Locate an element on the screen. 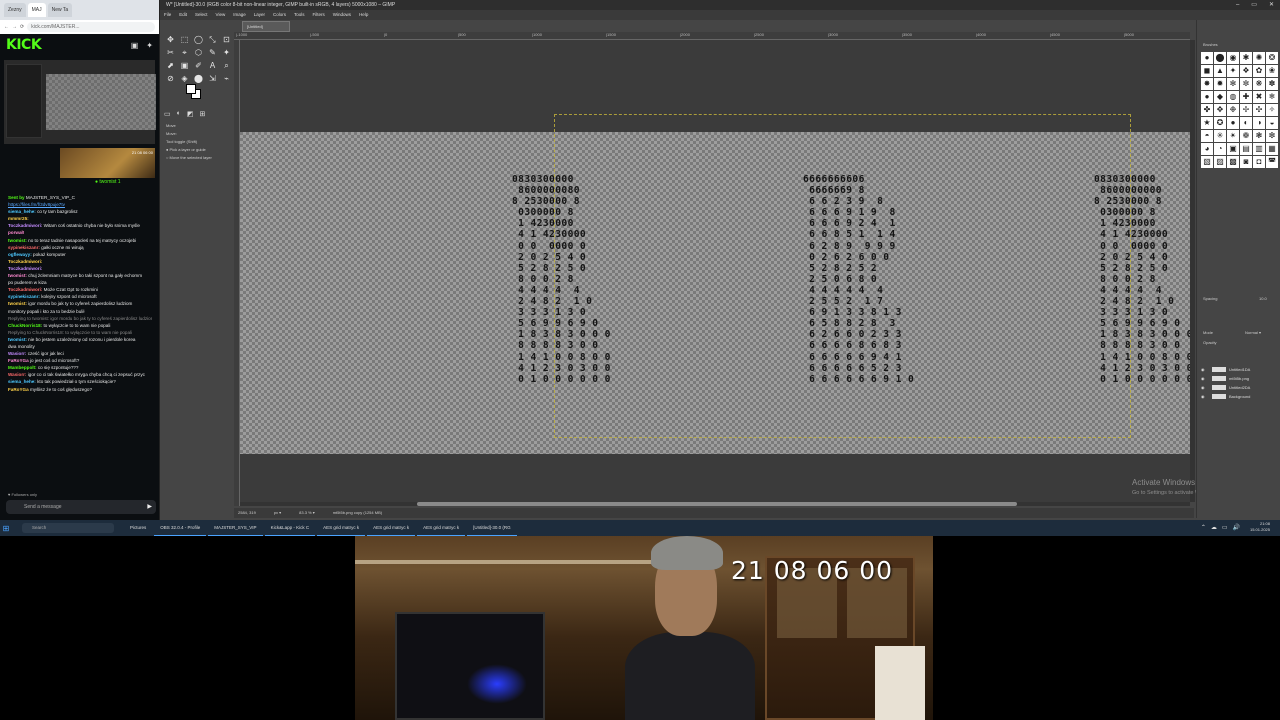 This screenshot has width=1280, height=720. send-icon: ▶ is located at coordinates (149, 507).